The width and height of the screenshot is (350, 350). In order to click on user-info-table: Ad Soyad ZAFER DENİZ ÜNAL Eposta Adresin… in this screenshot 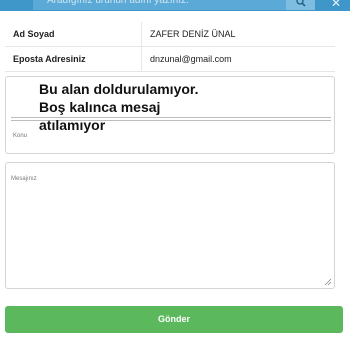, I will do `click(170, 47)`.